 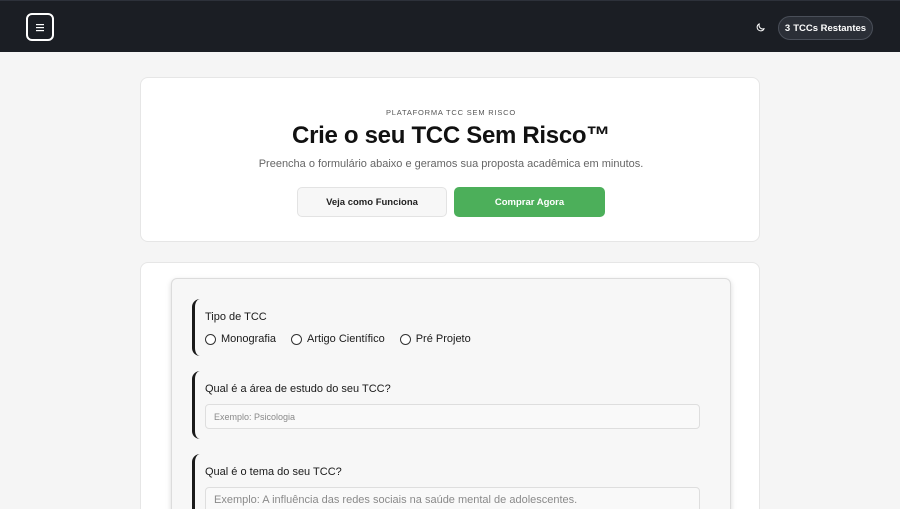 I want to click on buy-now-button: Comprar Agora, so click(x=529, y=202).